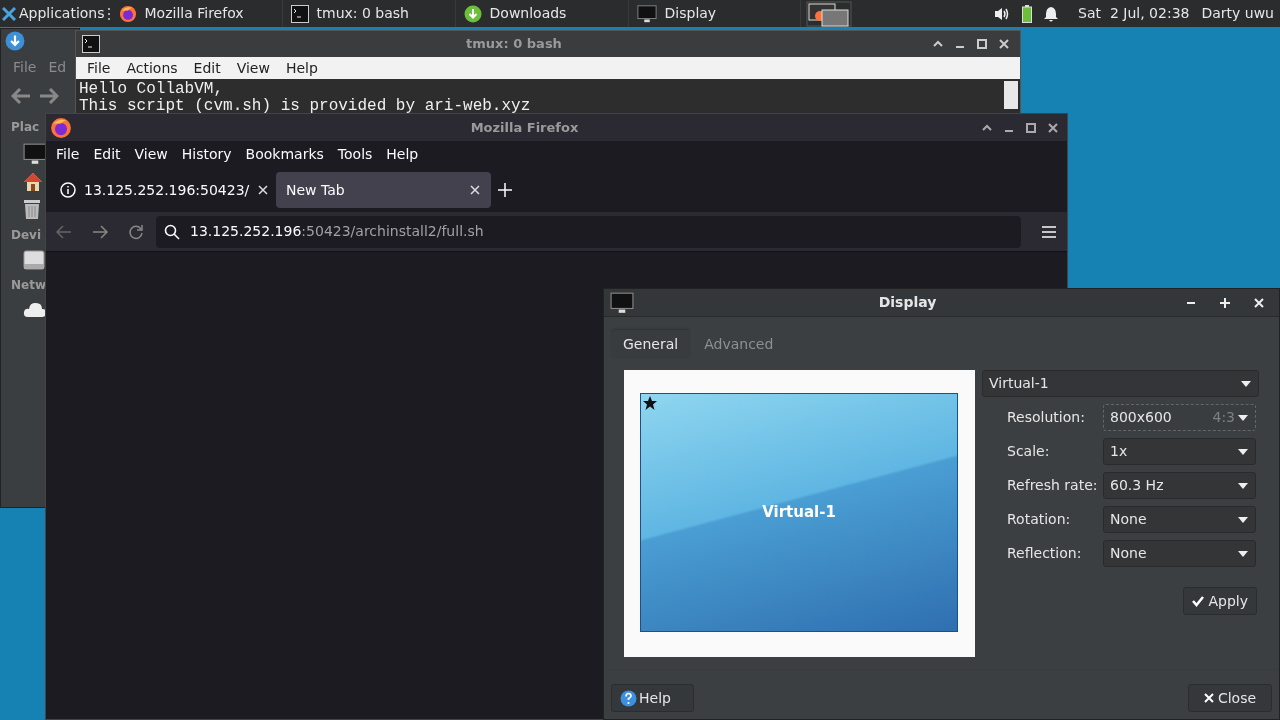 The width and height of the screenshot is (1280, 720). I want to click on menu-item: Bookmarks, so click(284, 154).